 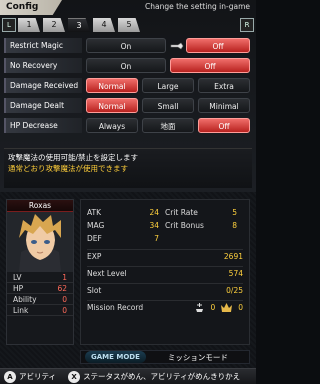 I want to click on stat-label: Mission Record, so click(x=115, y=307).